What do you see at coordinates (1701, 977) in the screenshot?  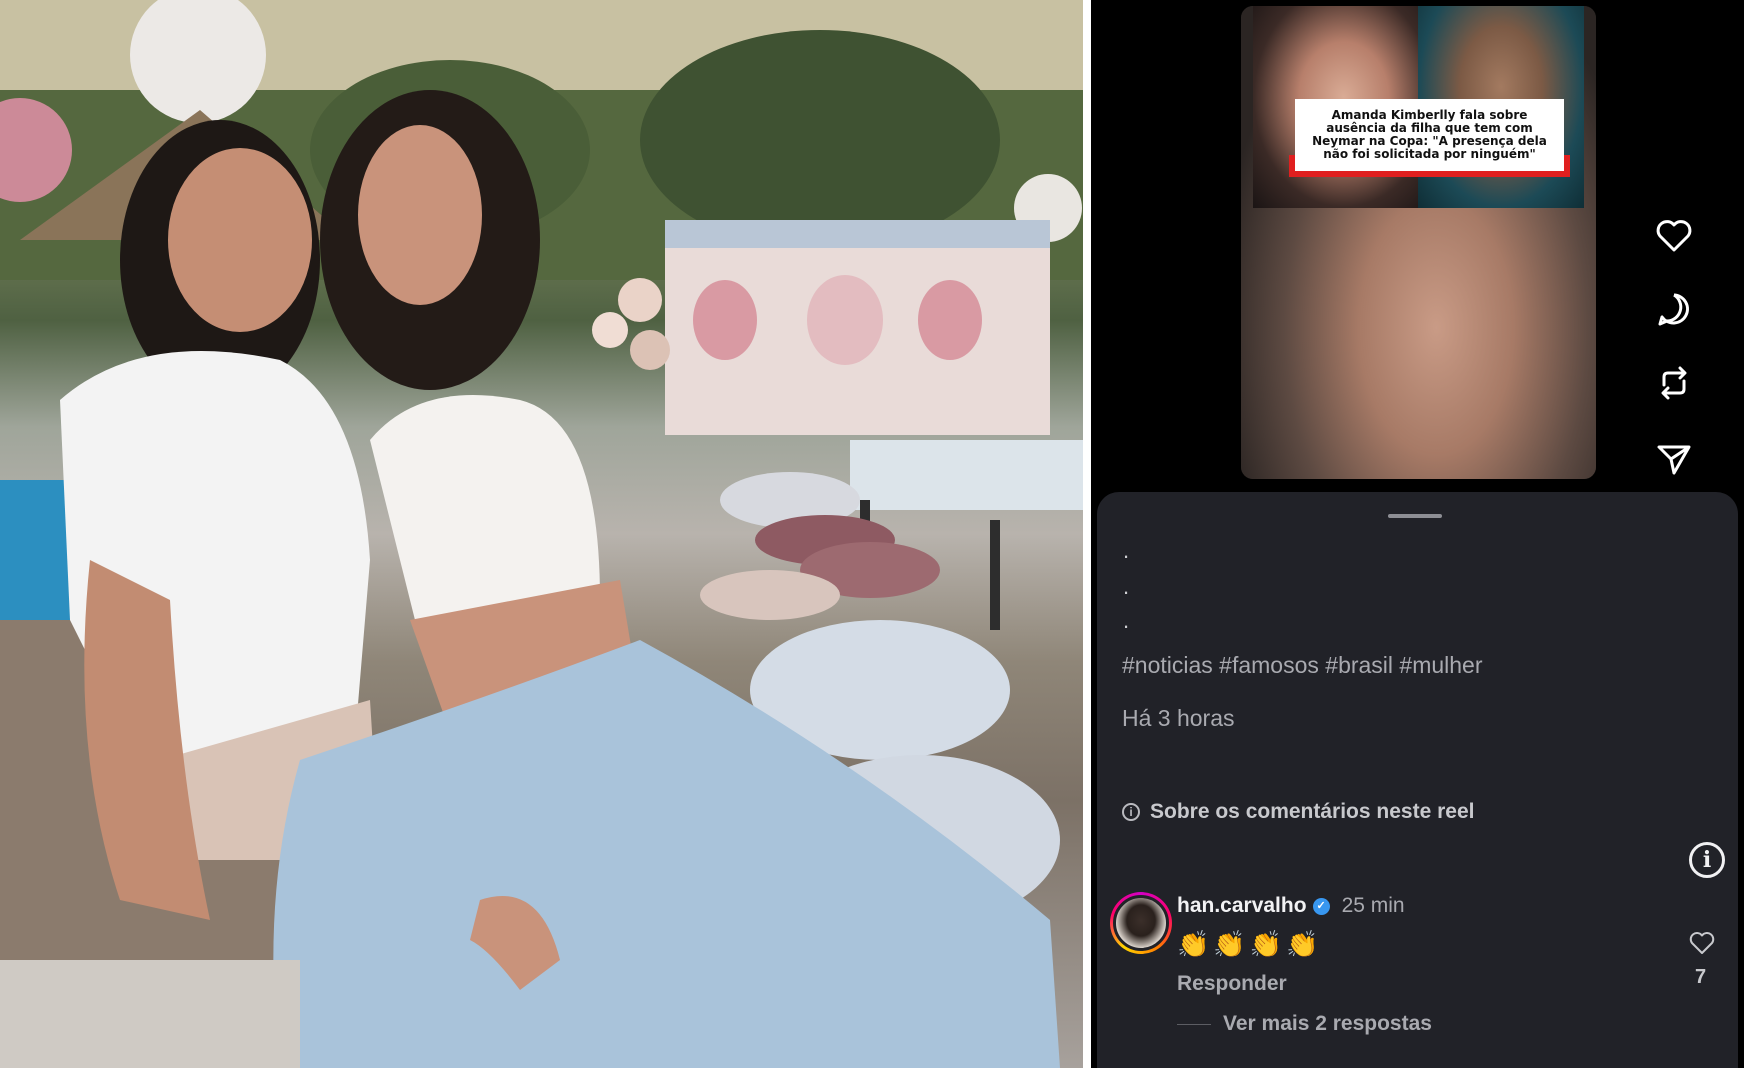 I see `comment-like-count: 7` at bounding box center [1701, 977].